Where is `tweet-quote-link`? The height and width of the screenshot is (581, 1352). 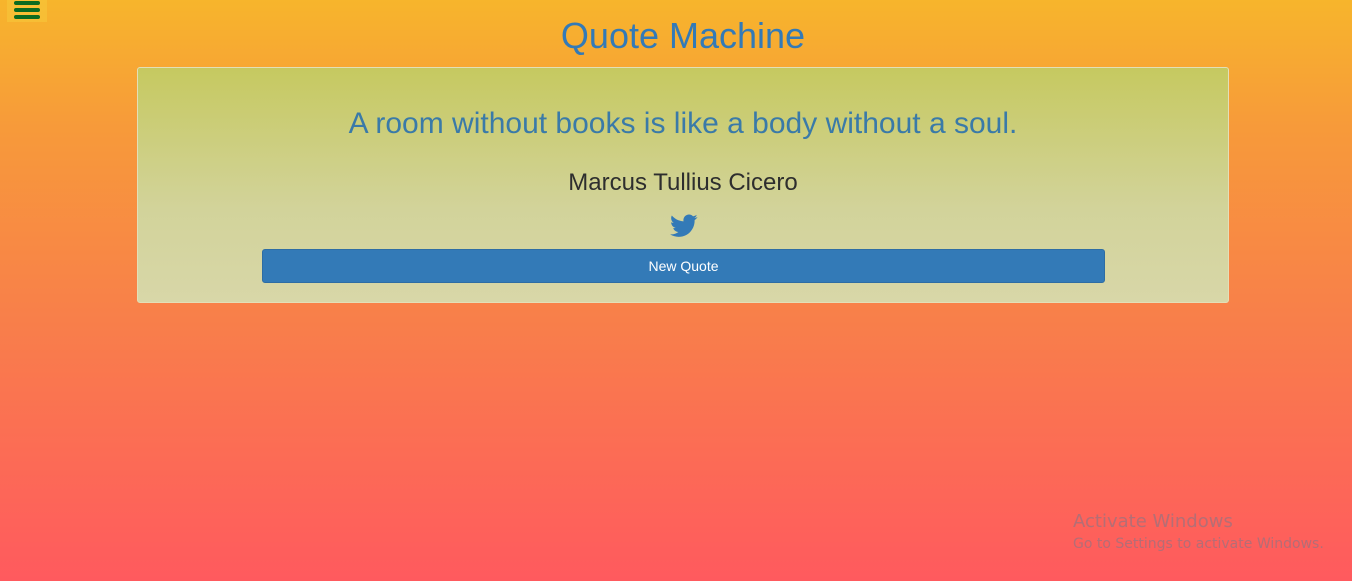 tweet-quote-link is located at coordinates (684, 226).